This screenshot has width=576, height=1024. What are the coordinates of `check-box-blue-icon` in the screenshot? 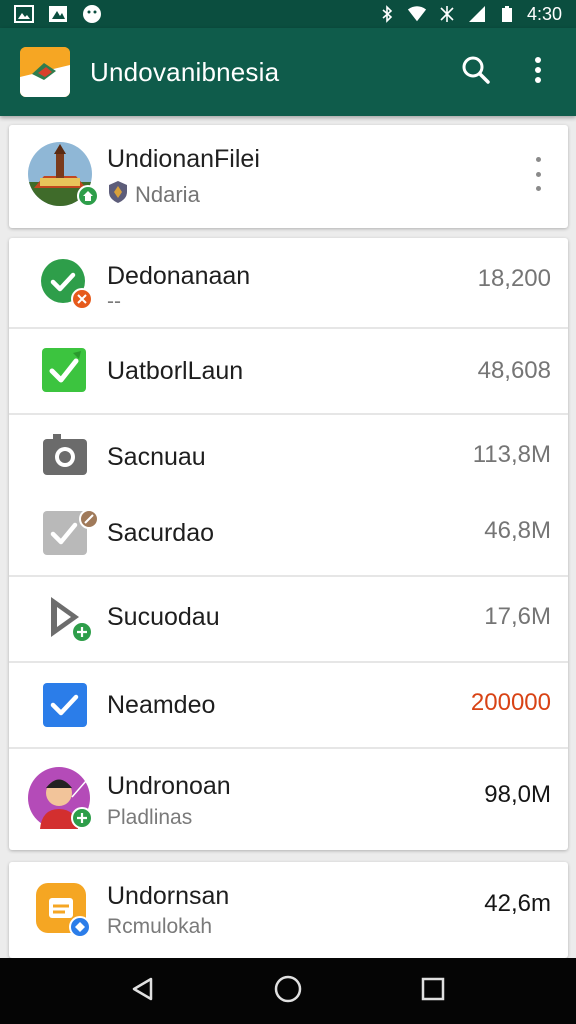 It's located at (65, 705).